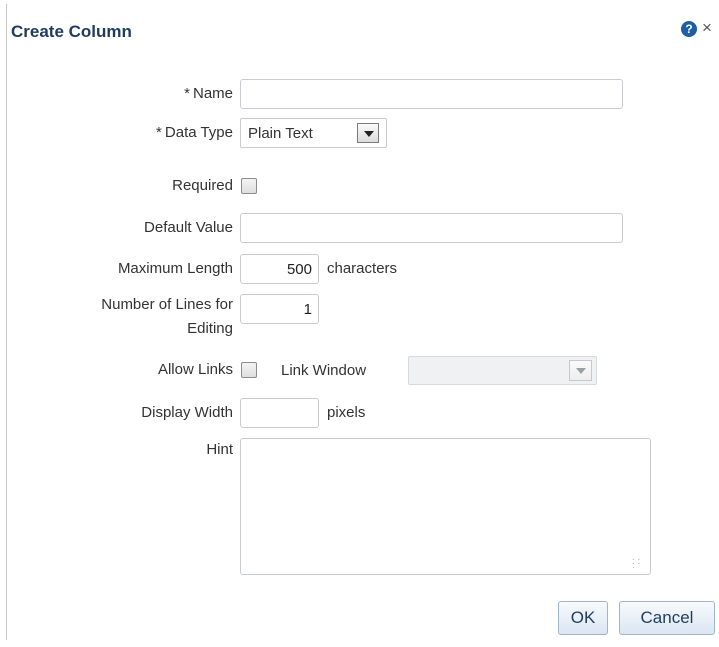  What do you see at coordinates (219, 449) in the screenshot?
I see `hint-label: Hint` at bounding box center [219, 449].